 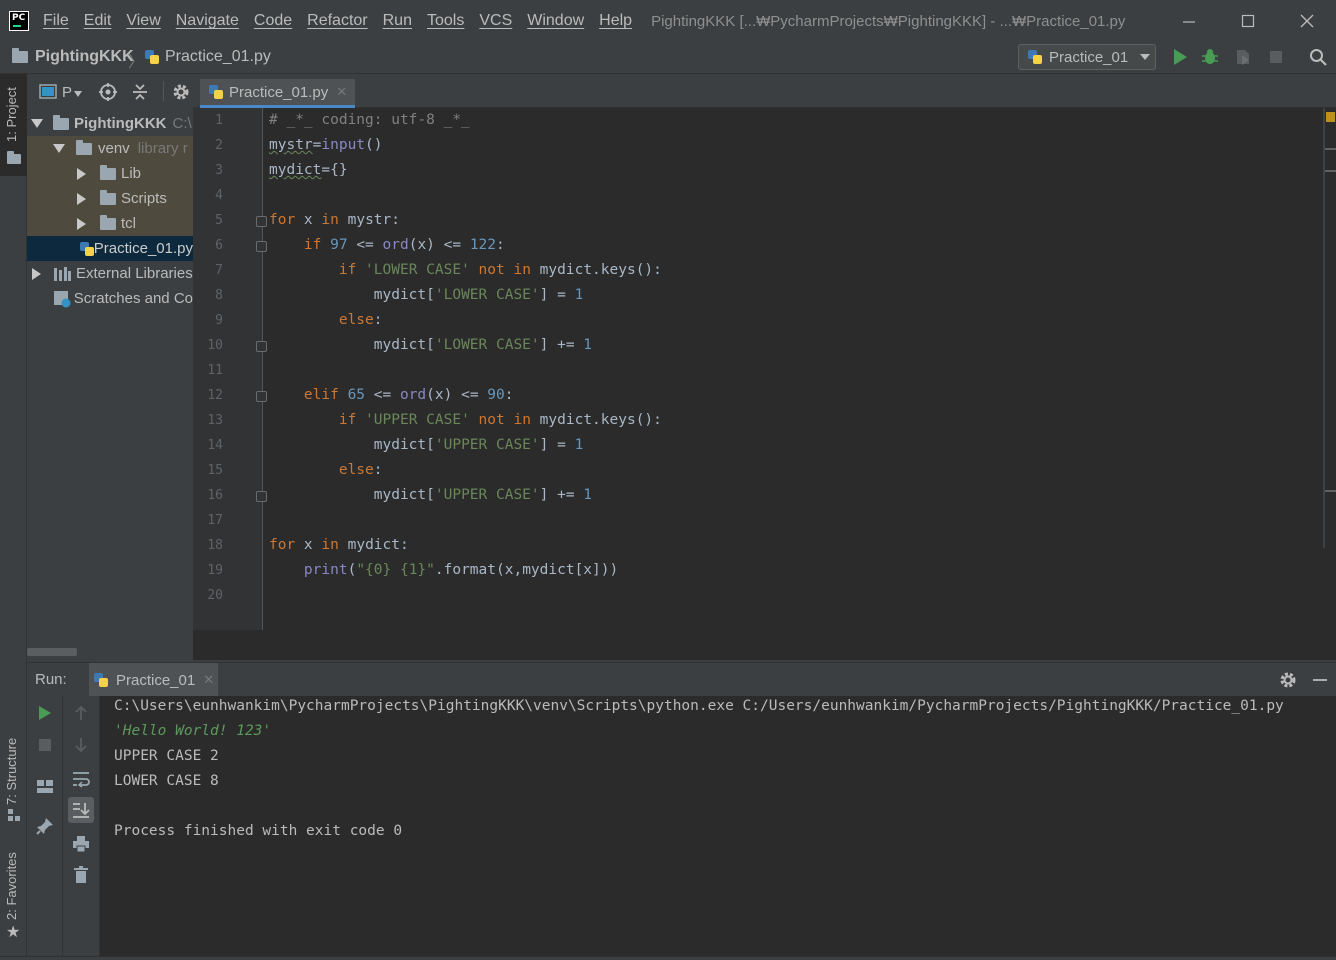 I want to click on line-number: 20, so click(x=215, y=595).